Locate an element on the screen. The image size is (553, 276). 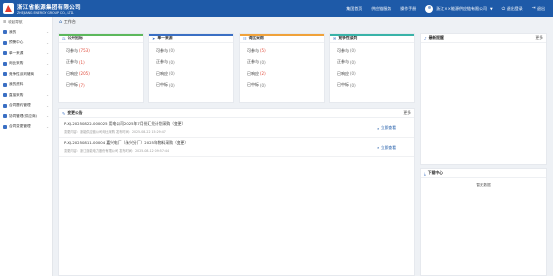
chat-icon: ✉ is located at coordinates (335, 38).